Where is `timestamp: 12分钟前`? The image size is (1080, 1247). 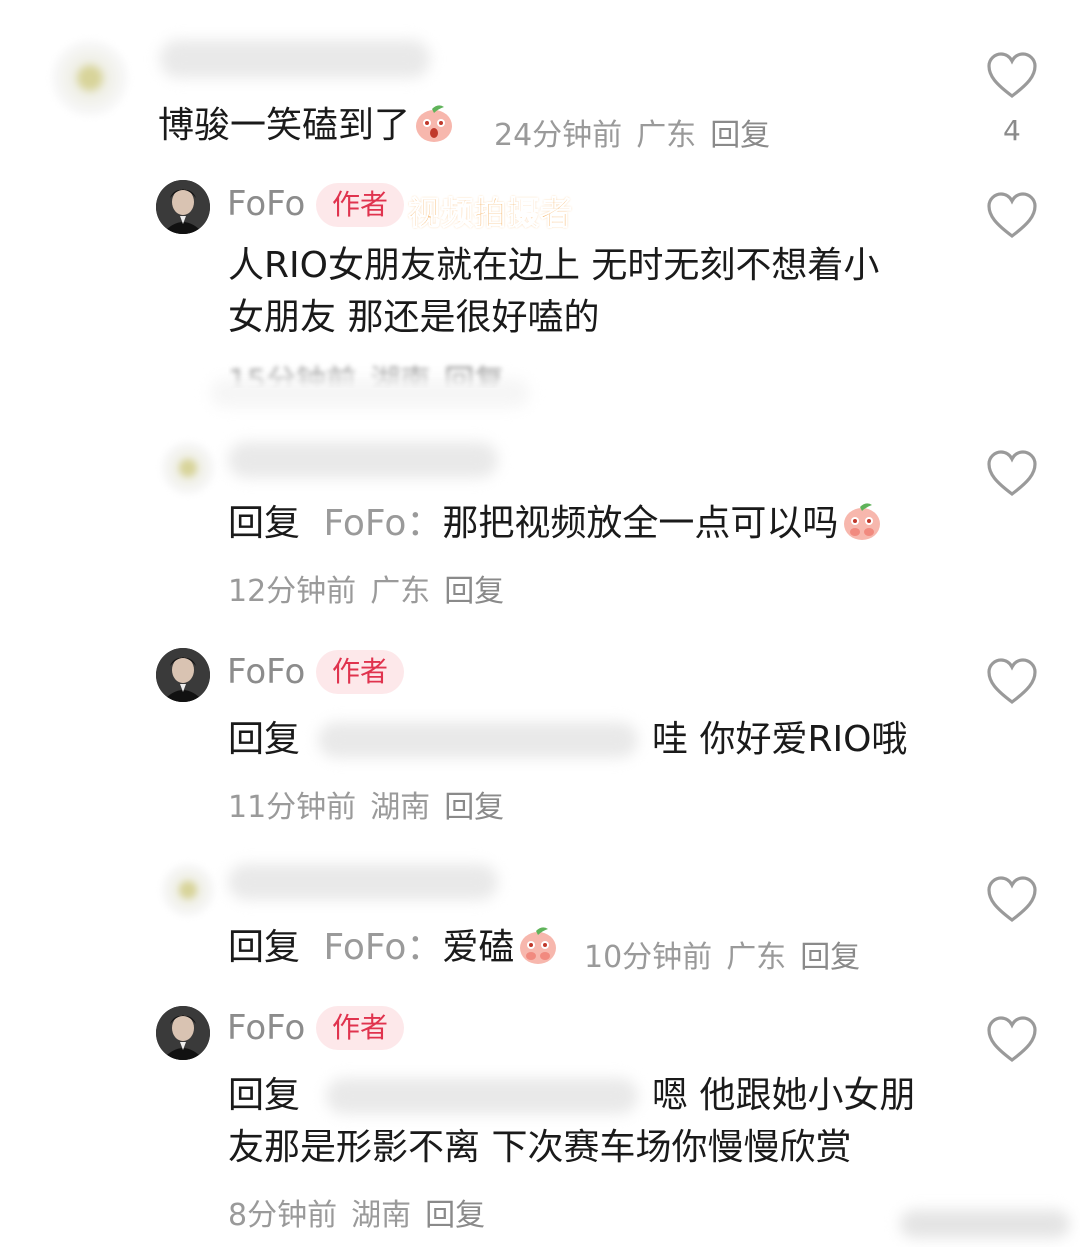 timestamp: 12分钟前 is located at coordinates (292, 591).